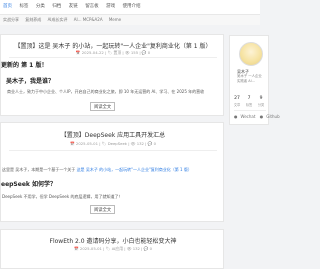 The image size is (320, 269). I want to click on post-meta: 📅 2025-04-22 | 🏷 置顶 | 👁 155 | 💬 0, so click(113, 52).